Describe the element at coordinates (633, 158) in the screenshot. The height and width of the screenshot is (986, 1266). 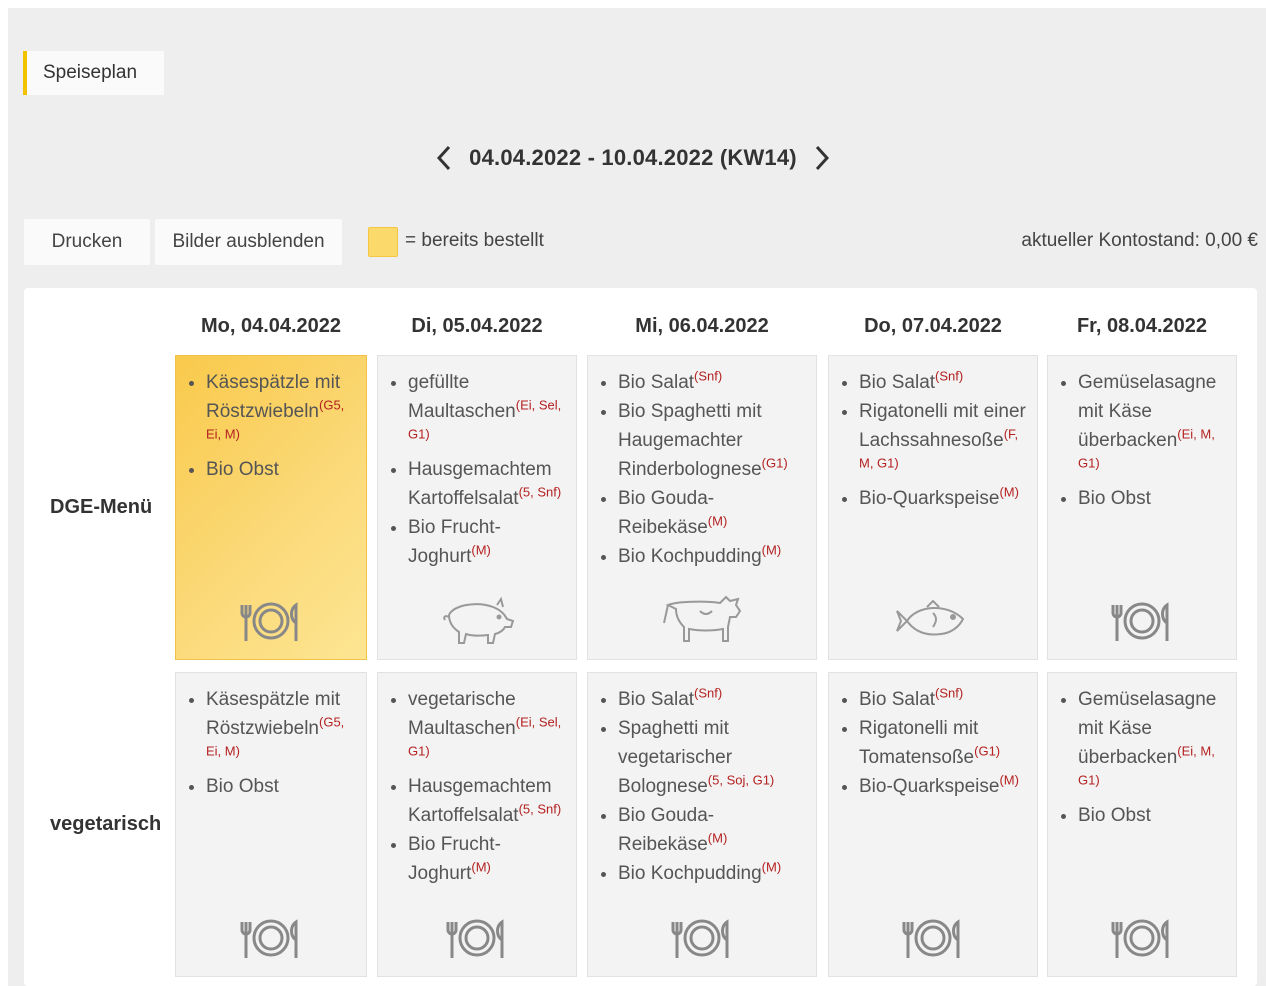
I see `week-navigation: 04.04.2022 - 10.04.2022 (KW14)` at that location.